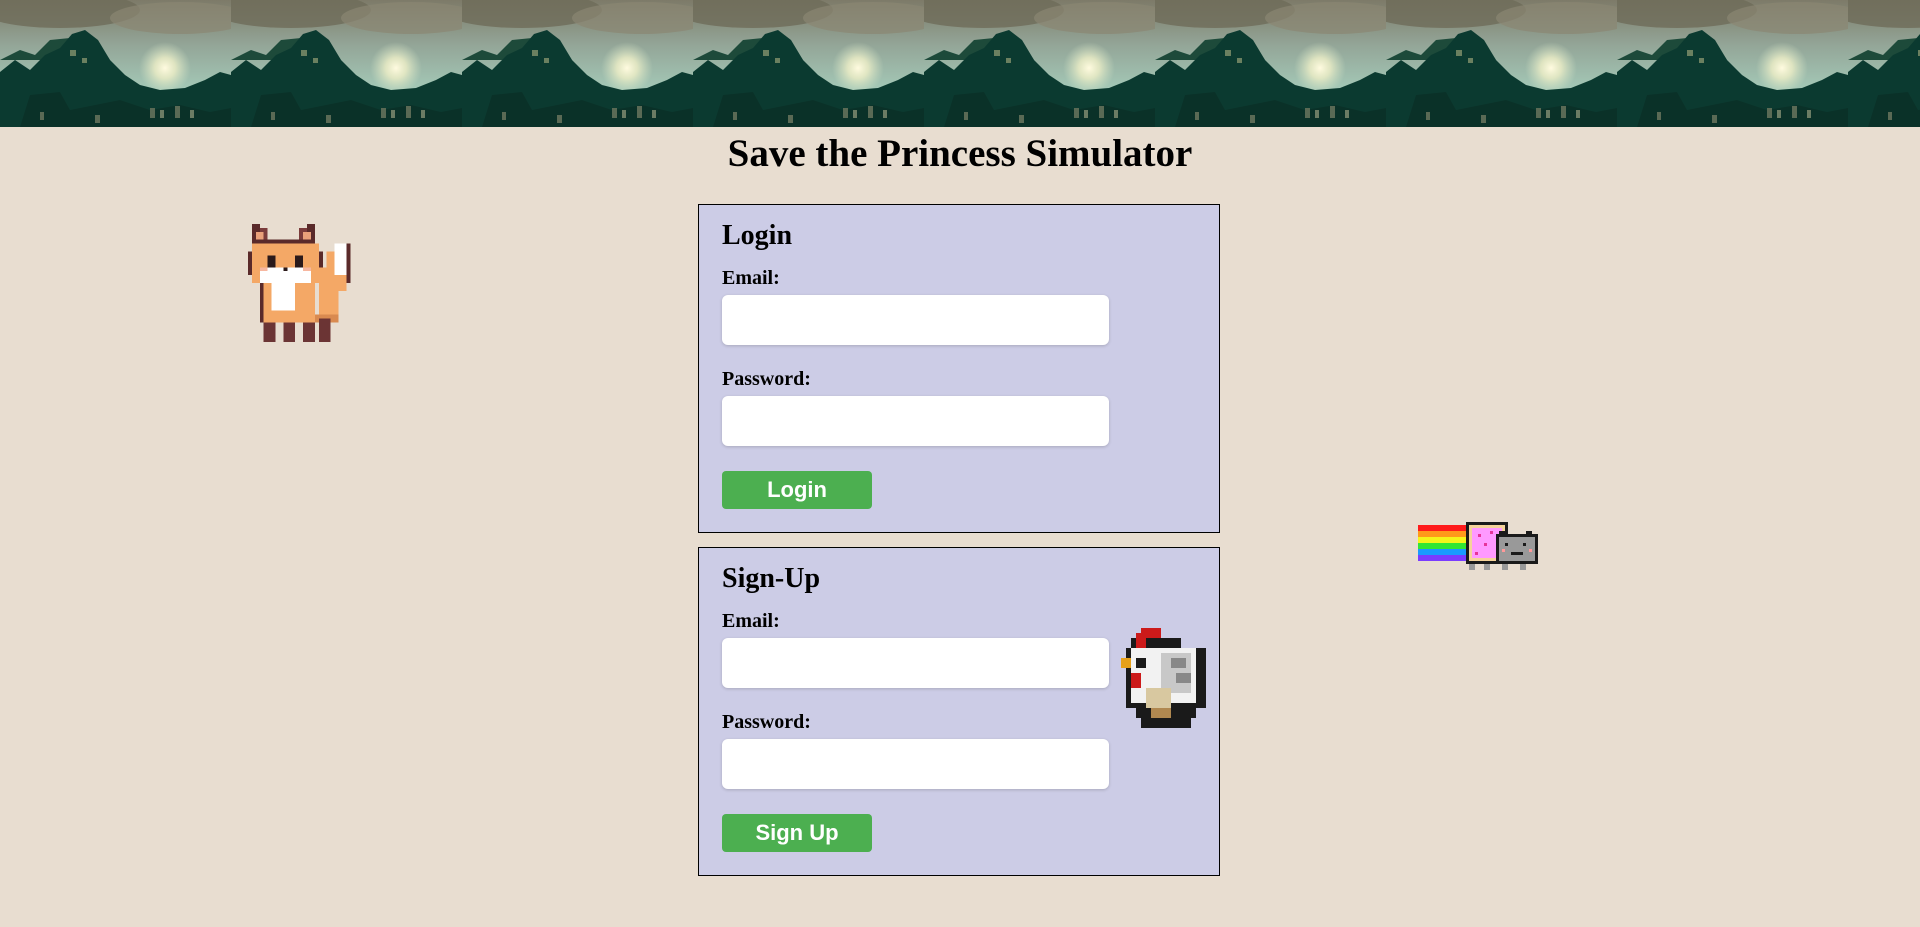 The width and height of the screenshot is (1920, 927). What do you see at coordinates (1478, 546) in the screenshot?
I see `nyan-cat-icon` at bounding box center [1478, 546].